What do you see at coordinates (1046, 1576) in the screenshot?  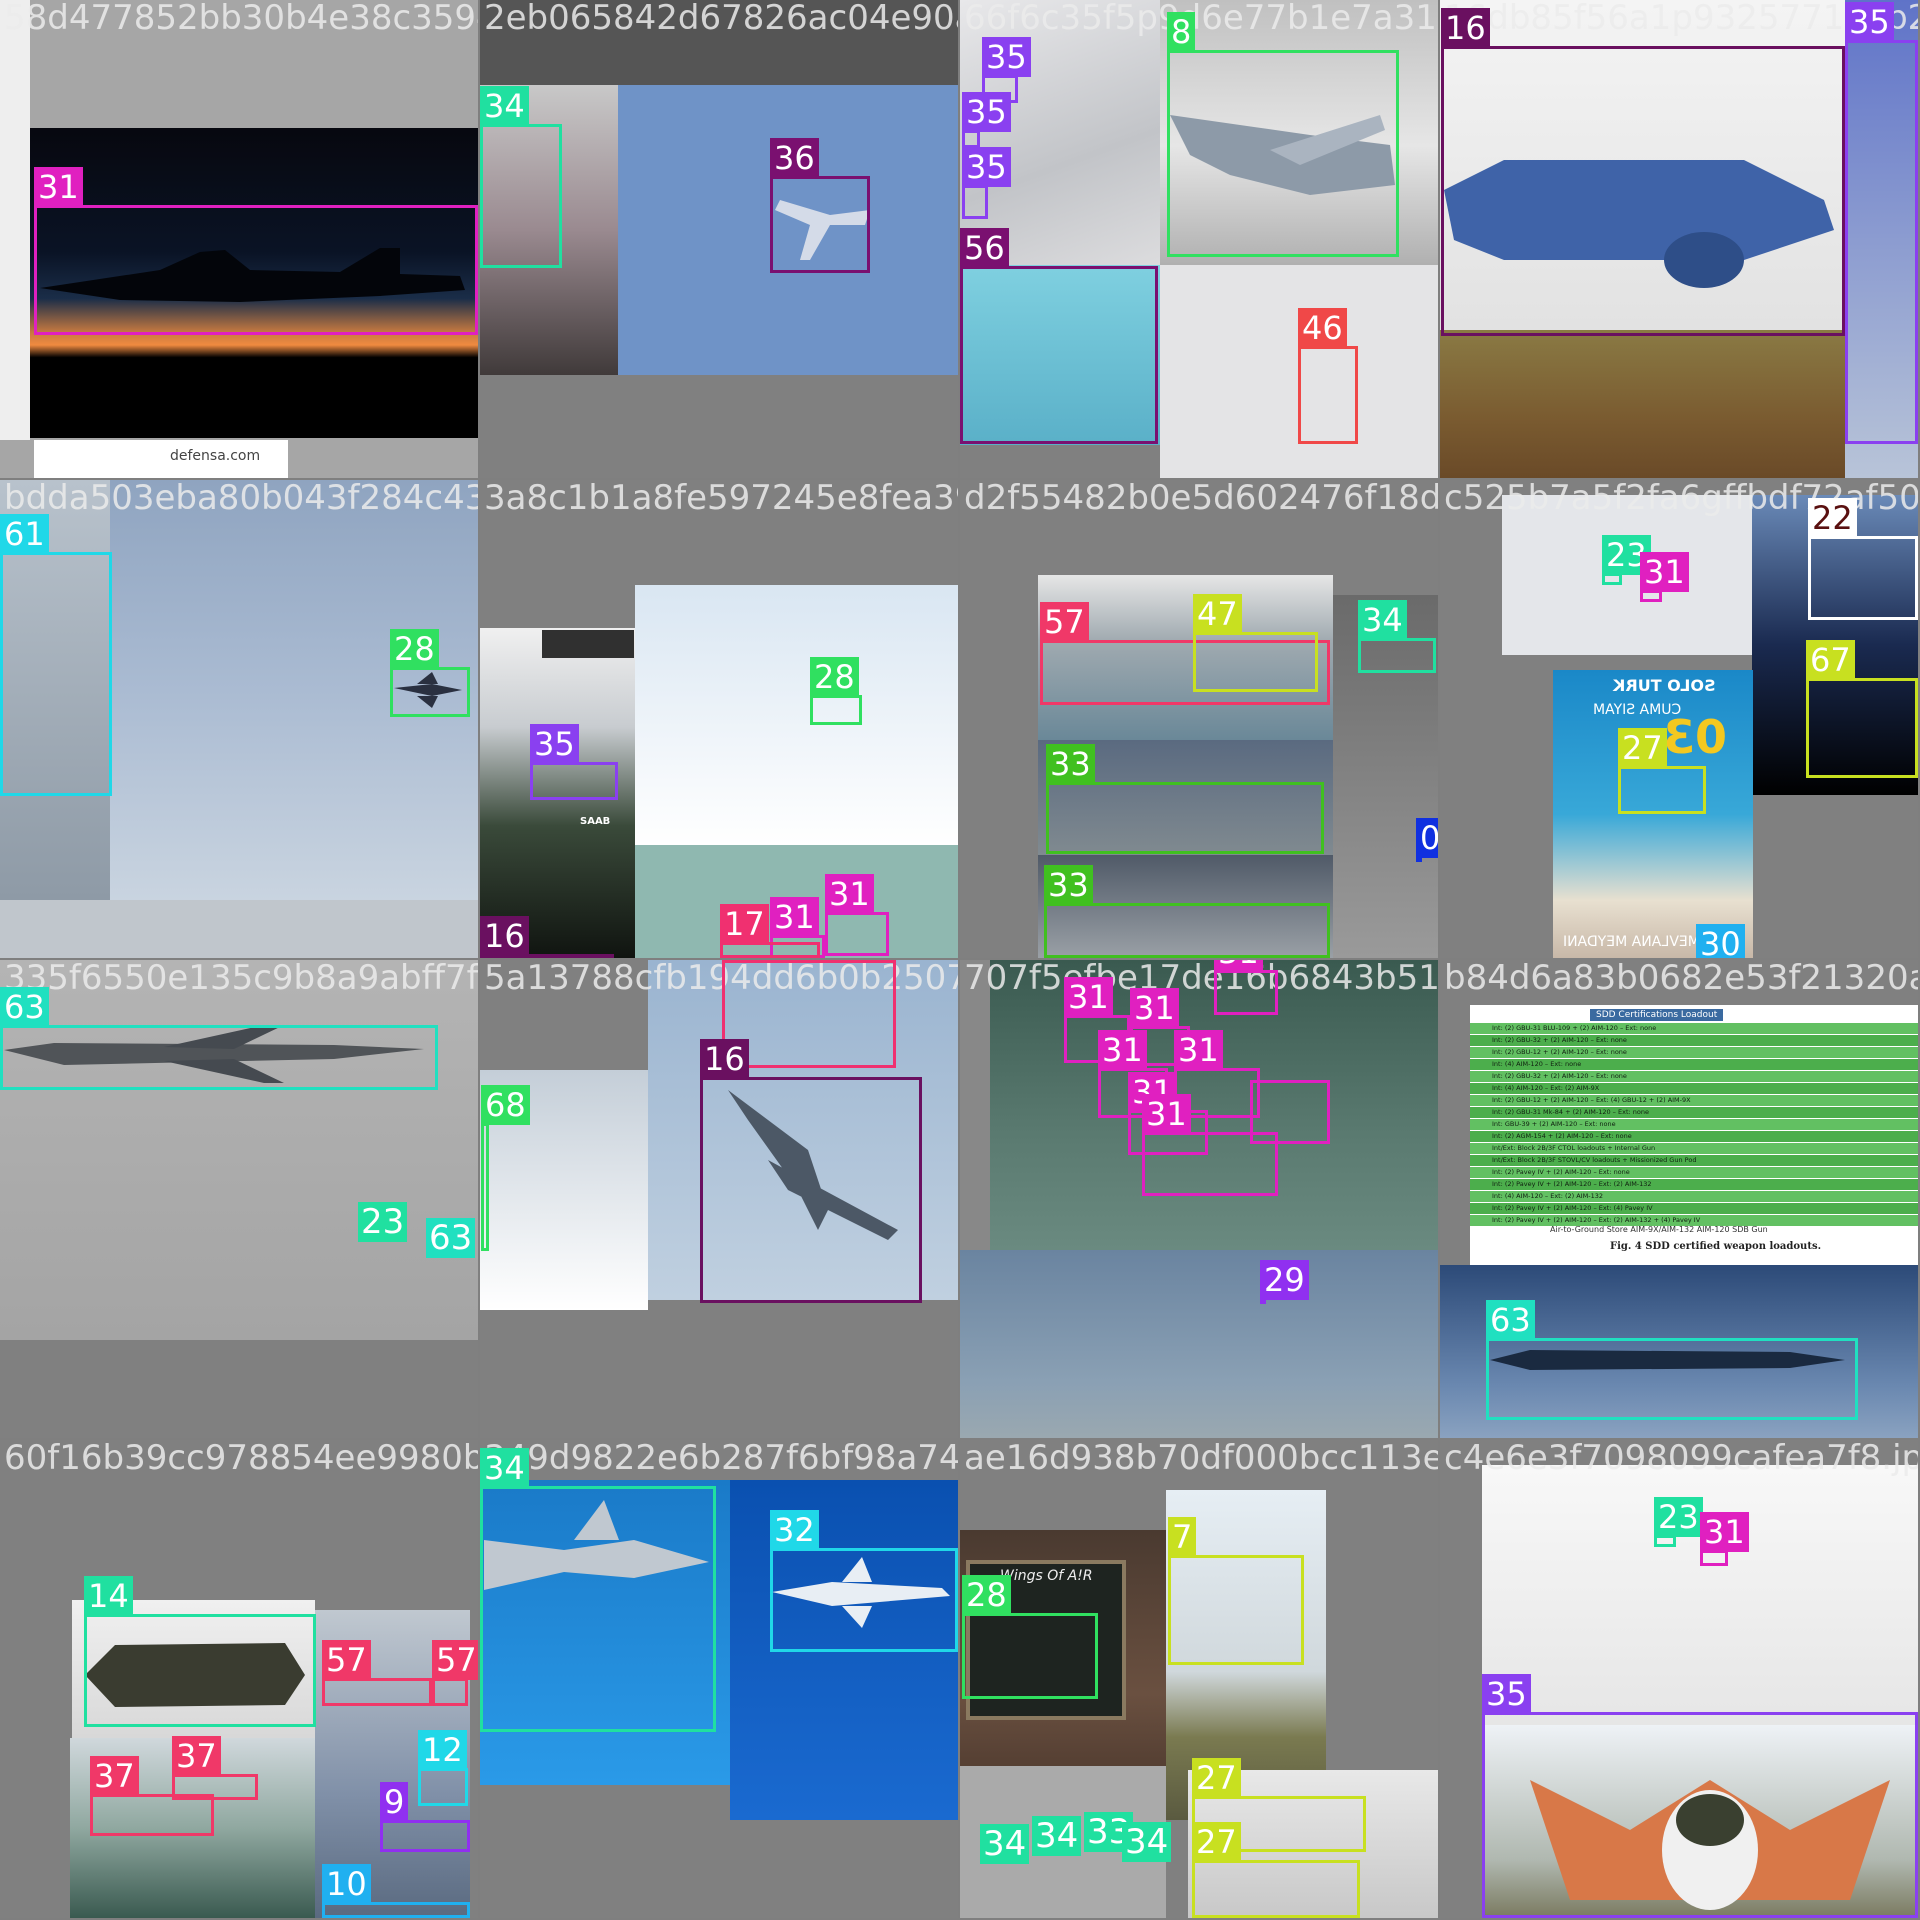 I see `frame-text: Wings Of A!R` at bounding box center [1046, 1576].